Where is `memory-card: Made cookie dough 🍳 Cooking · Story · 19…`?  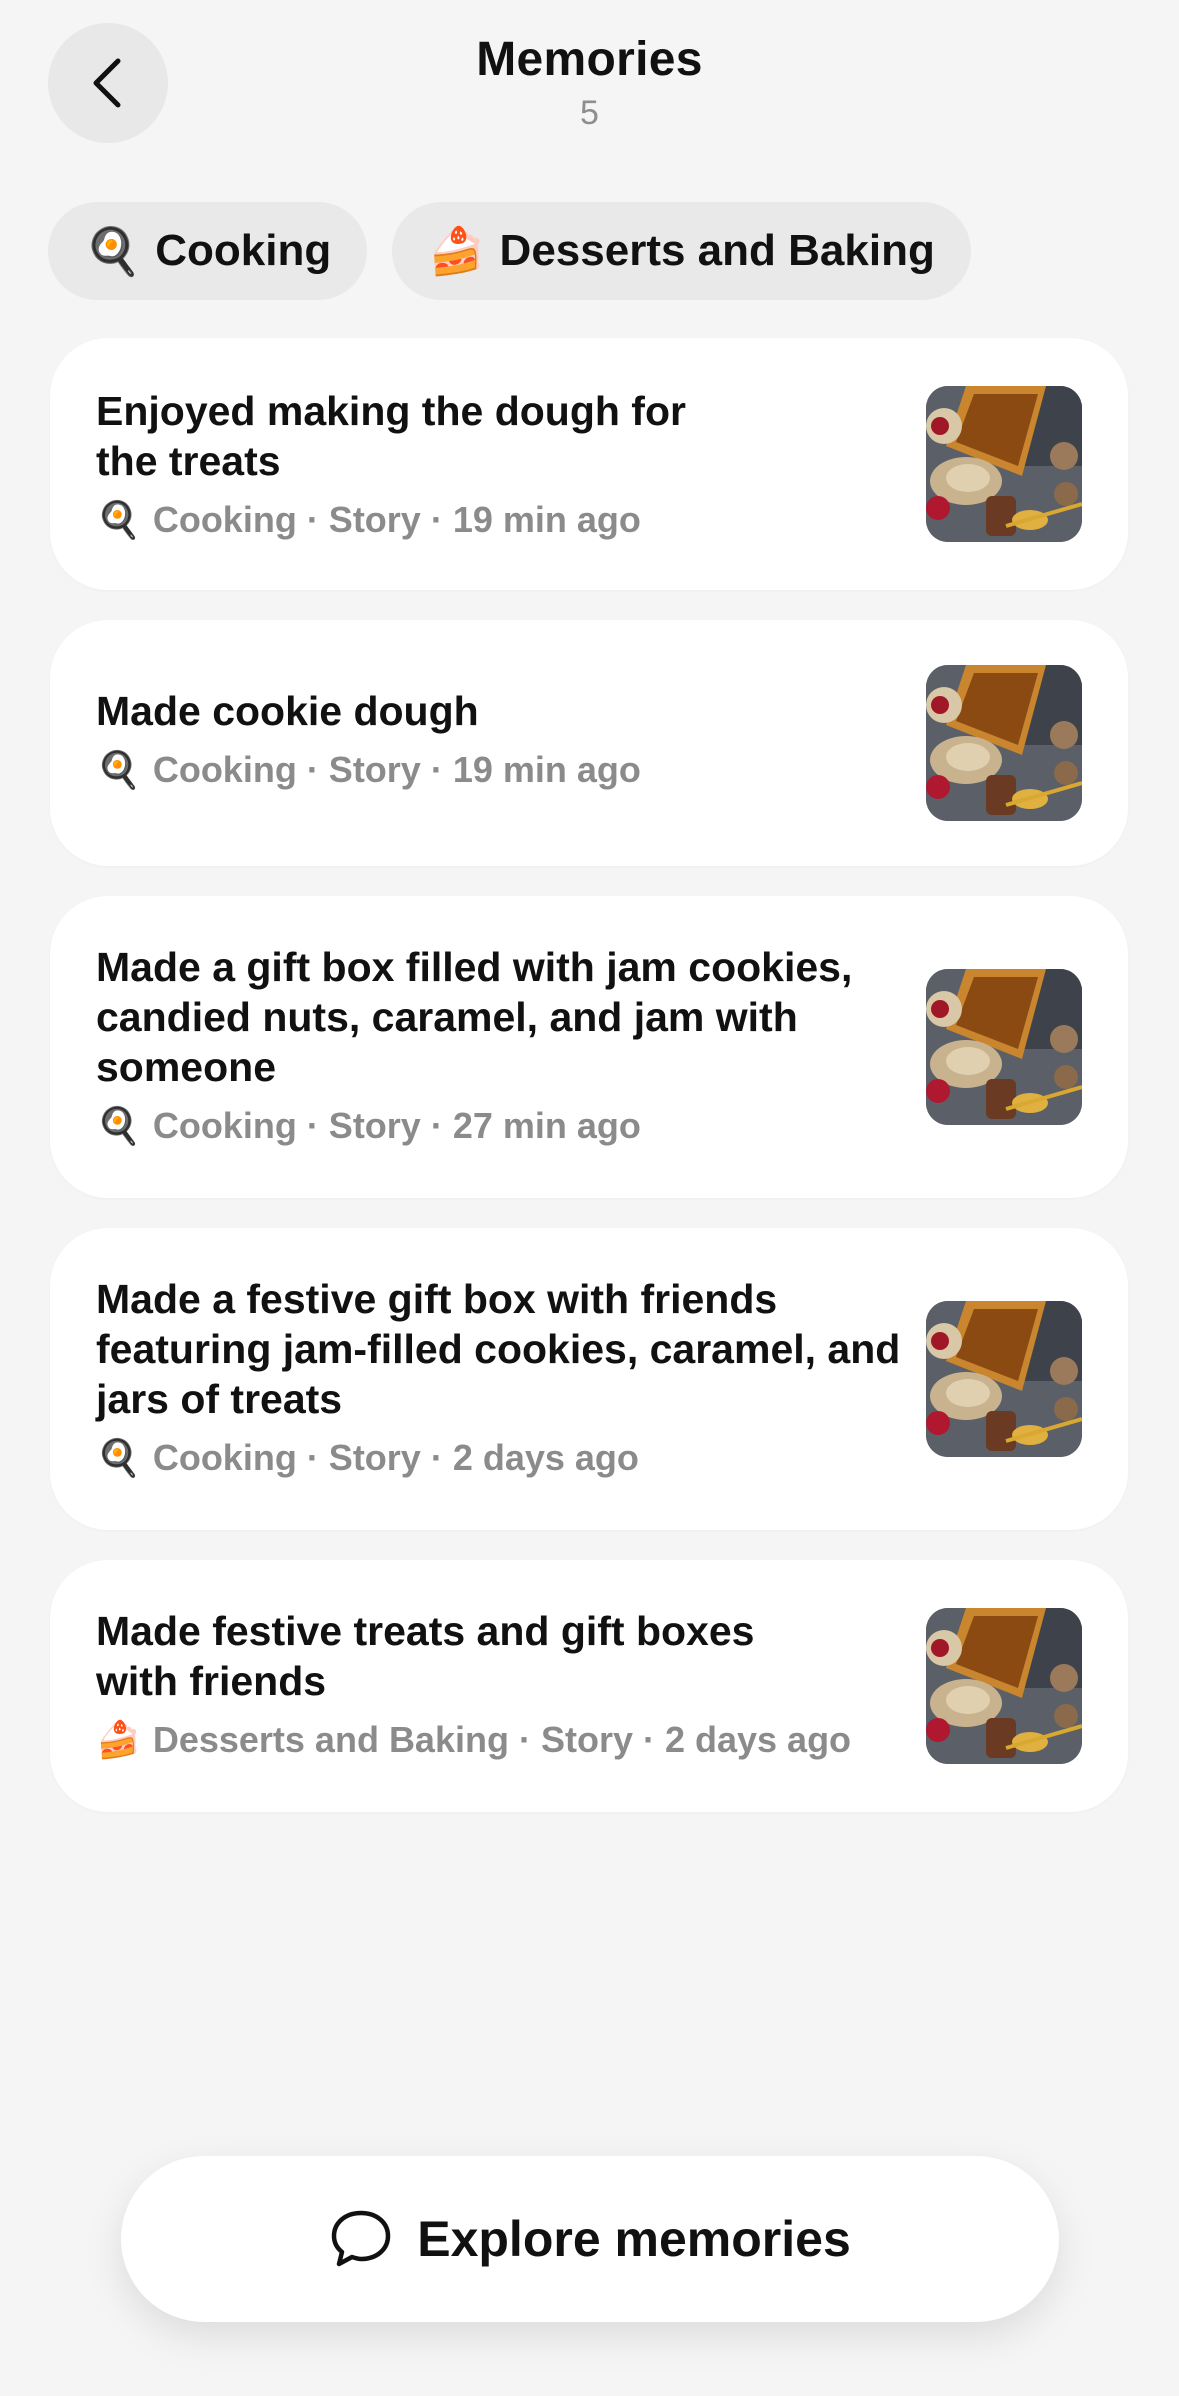 memory-card: Made cookie dough 🍳 Cooking · Story · 19… is located at coordinates (589, 743).